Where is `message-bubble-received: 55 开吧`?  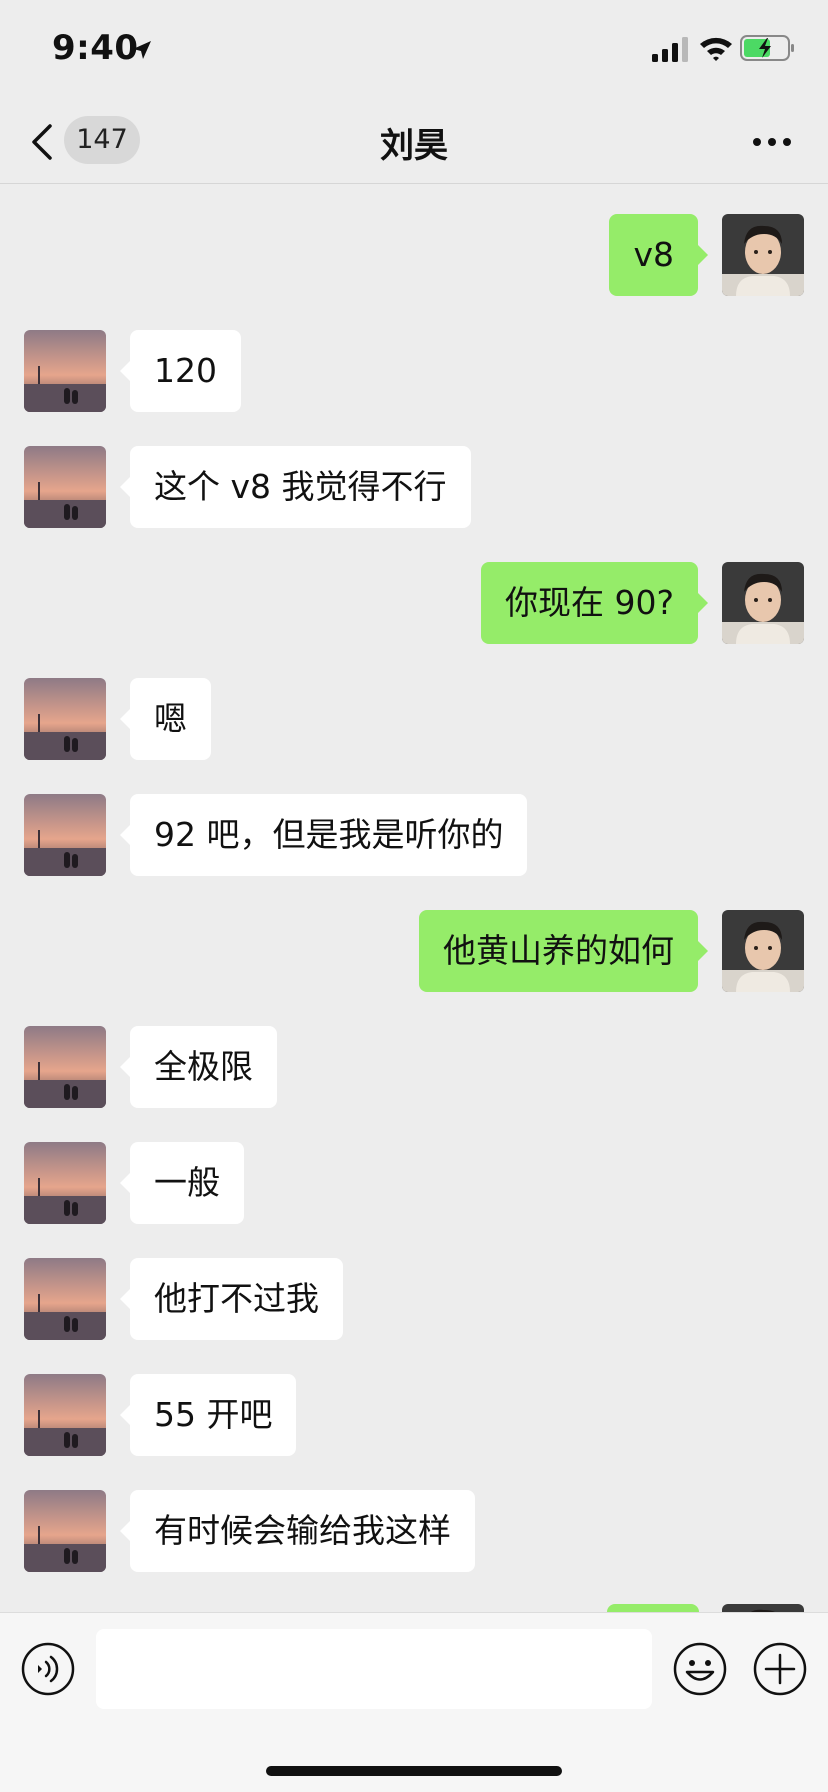
message-bubble-received: 55 开吧 is located at coordinates (208, 1415).